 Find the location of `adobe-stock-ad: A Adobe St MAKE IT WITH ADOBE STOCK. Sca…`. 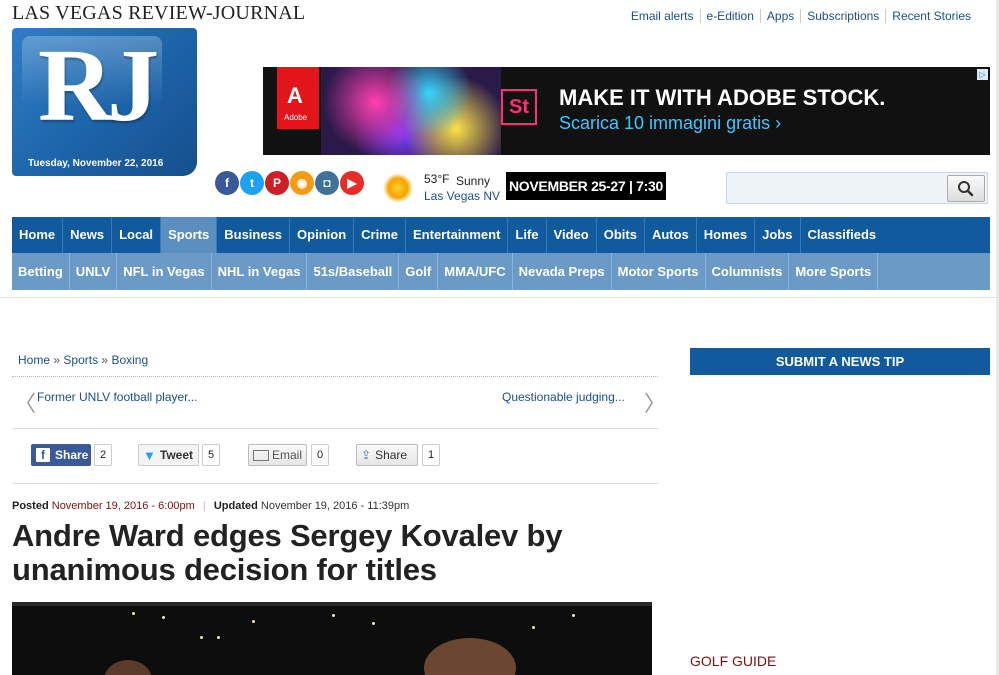

adobe-stock-ad: A Adobe St MAKE IT WITH ADOBE STOCK. Sca… is located at coordinates (626, 111).